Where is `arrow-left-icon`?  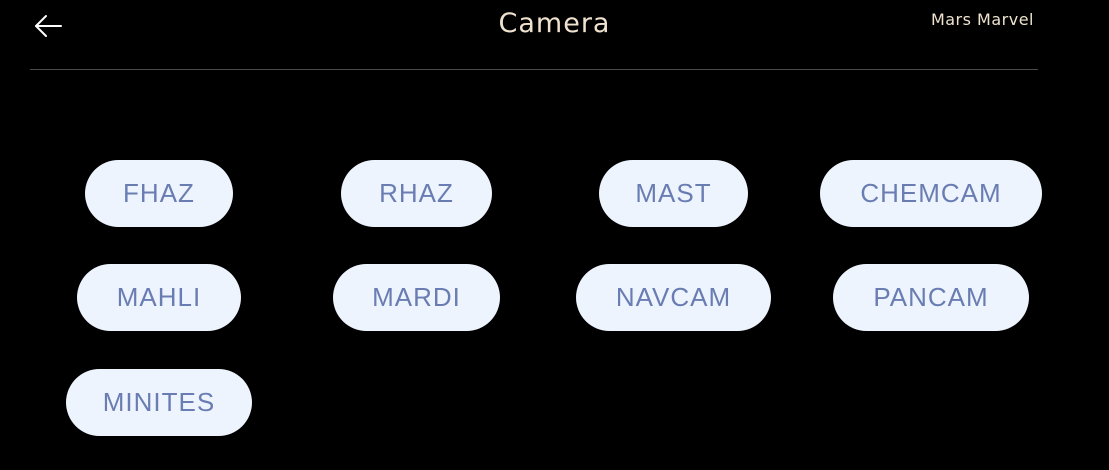 arrow-left-icon is located at coordinates (48, 26).